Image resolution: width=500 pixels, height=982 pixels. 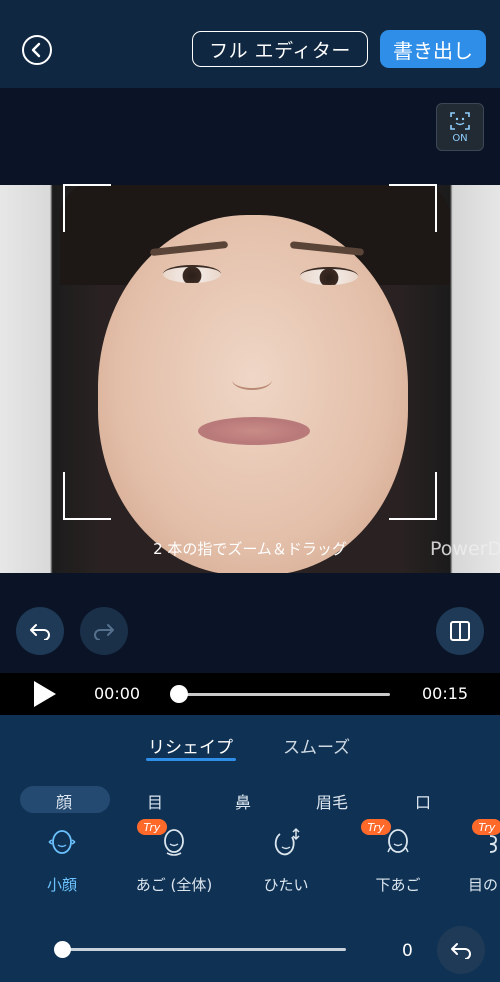 I want to click on category-mouth: 口, so click(x=423, y=801).